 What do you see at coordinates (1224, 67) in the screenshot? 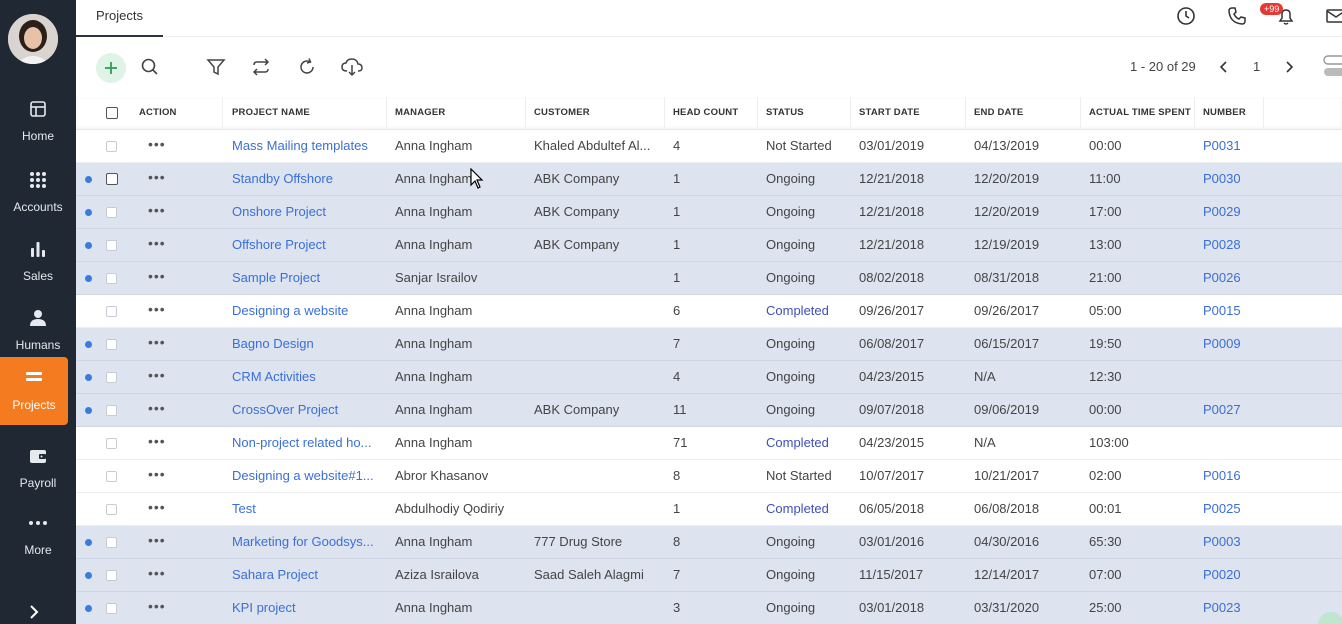
I see `chevron-left-icon` at bounding box center [1224, 67].